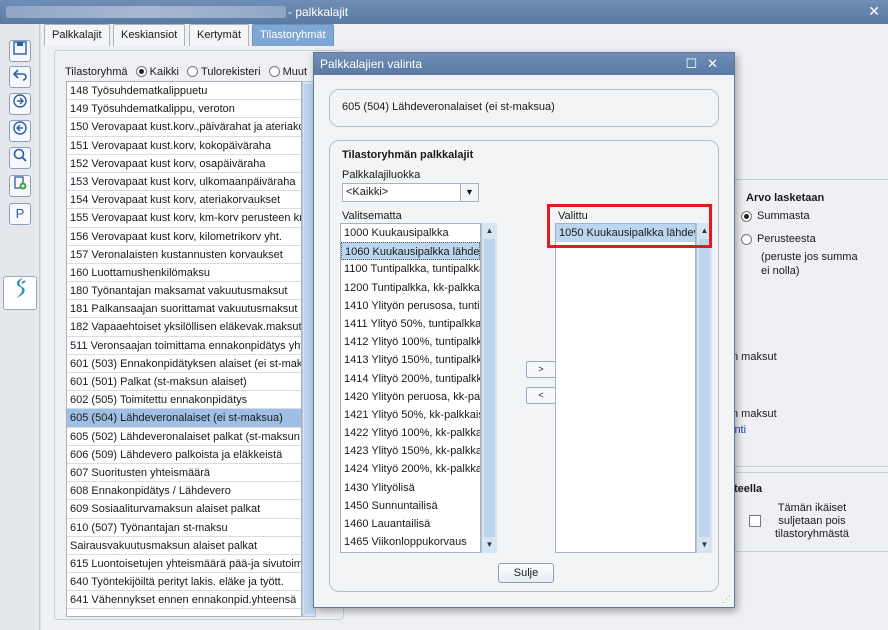  Describe the element at coordinates (746, 239) in the screenshot. I see `radio-perusteesta` at that location.